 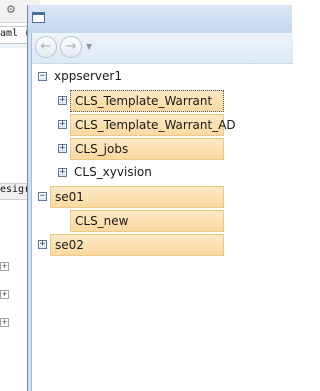 I want to click on tree-item-label: se02, so click(x=137, y=245).